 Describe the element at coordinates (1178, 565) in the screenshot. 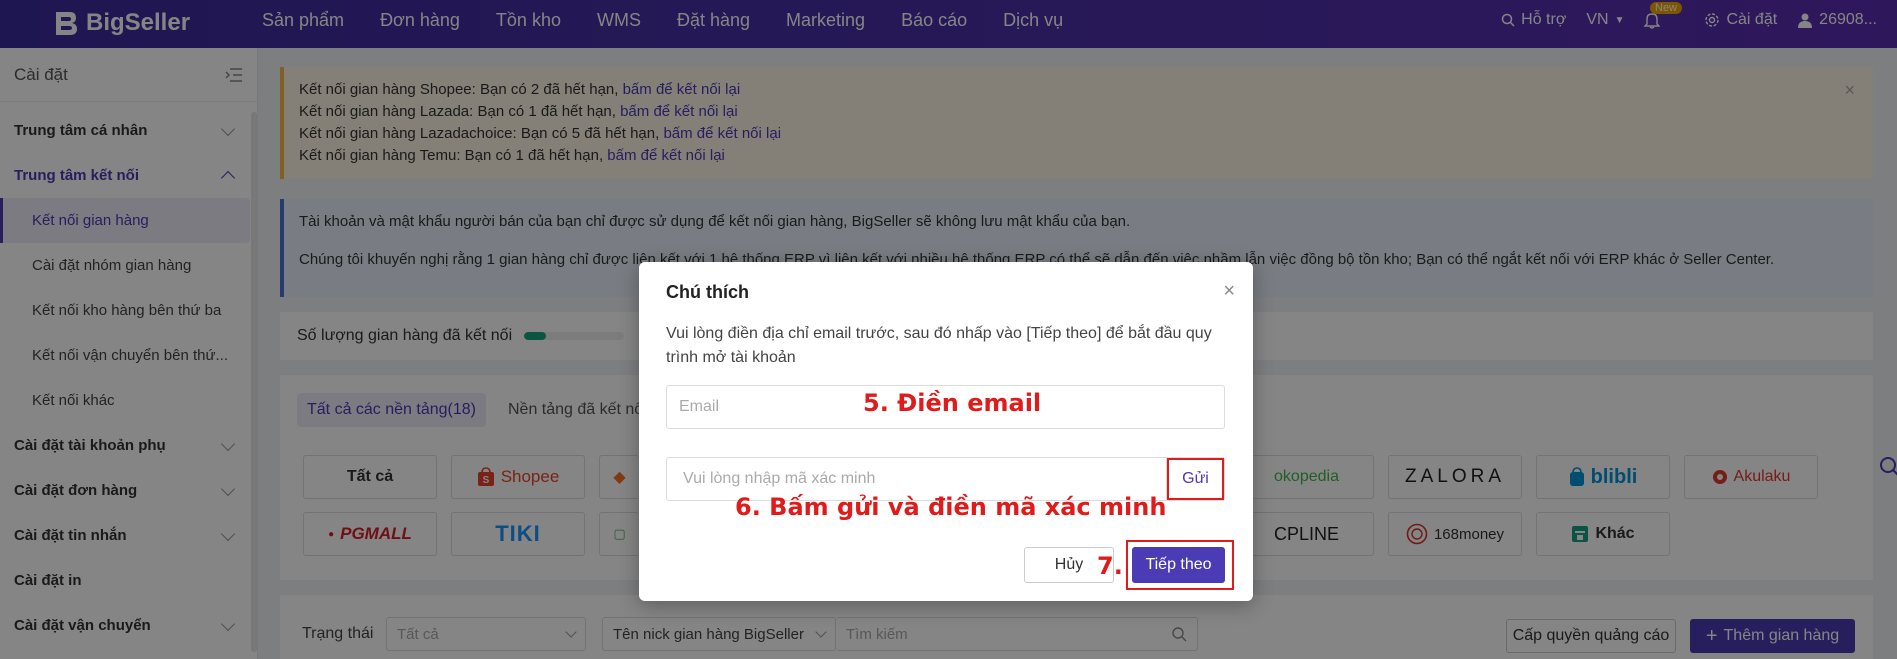

I see `next-button: Tiếp theo` at that location.